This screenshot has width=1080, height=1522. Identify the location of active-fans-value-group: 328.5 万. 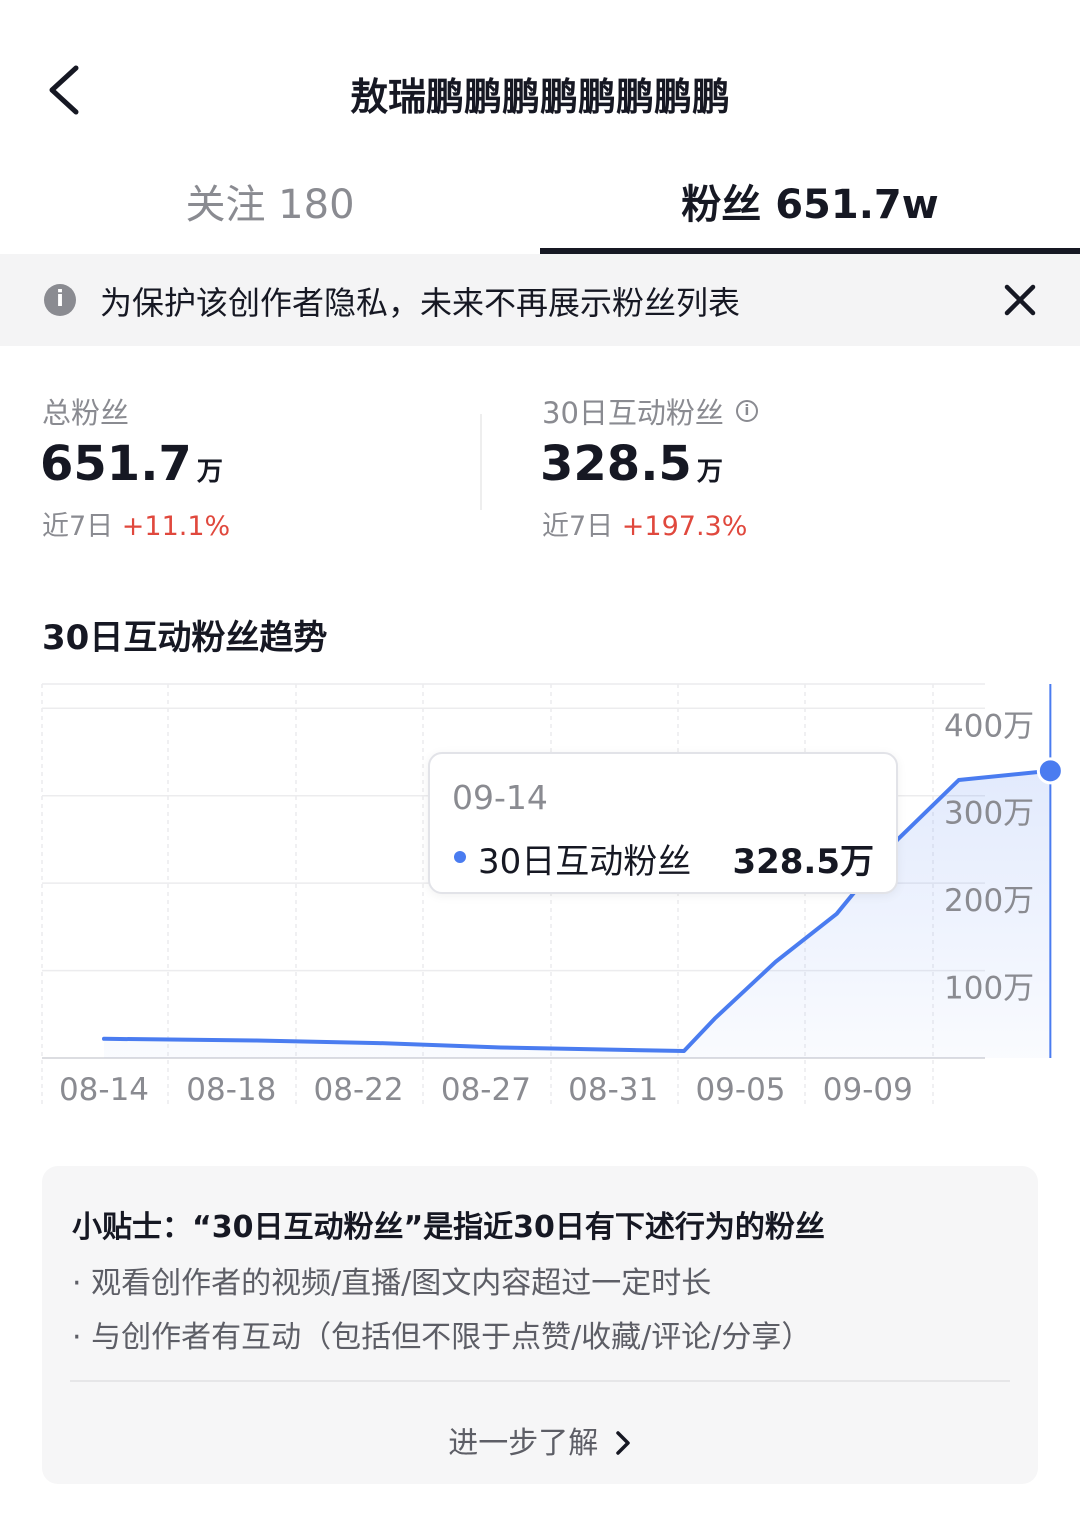
(631, 464).